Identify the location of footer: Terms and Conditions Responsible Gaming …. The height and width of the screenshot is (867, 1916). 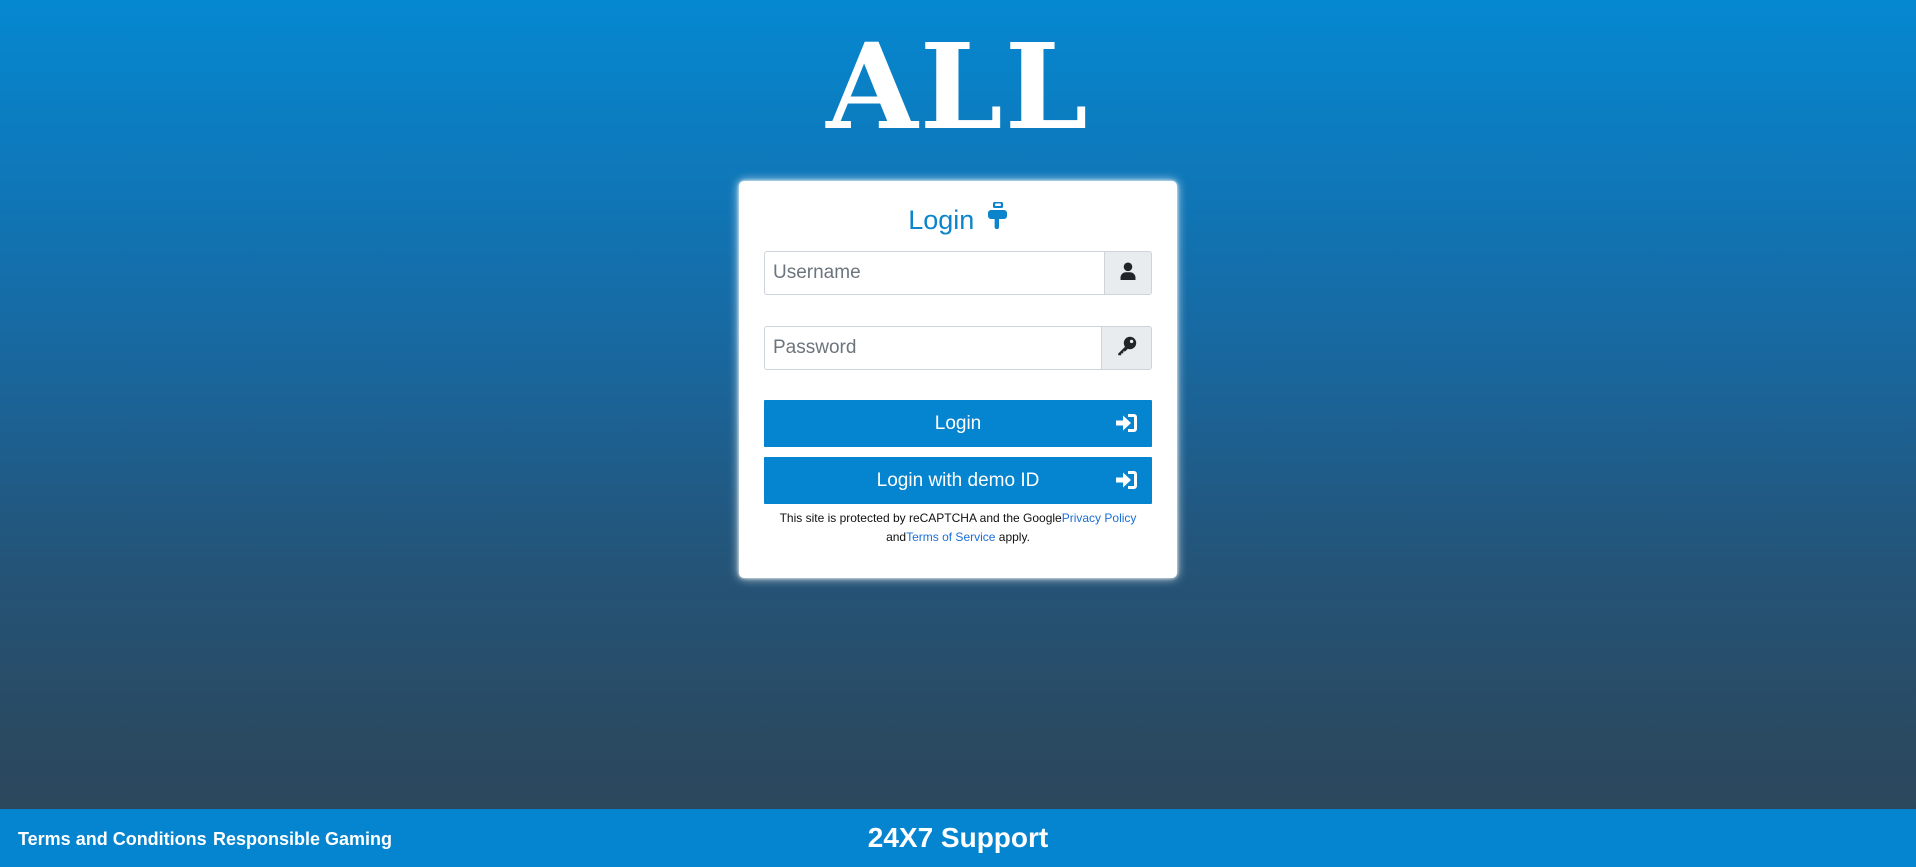
(958, 838).